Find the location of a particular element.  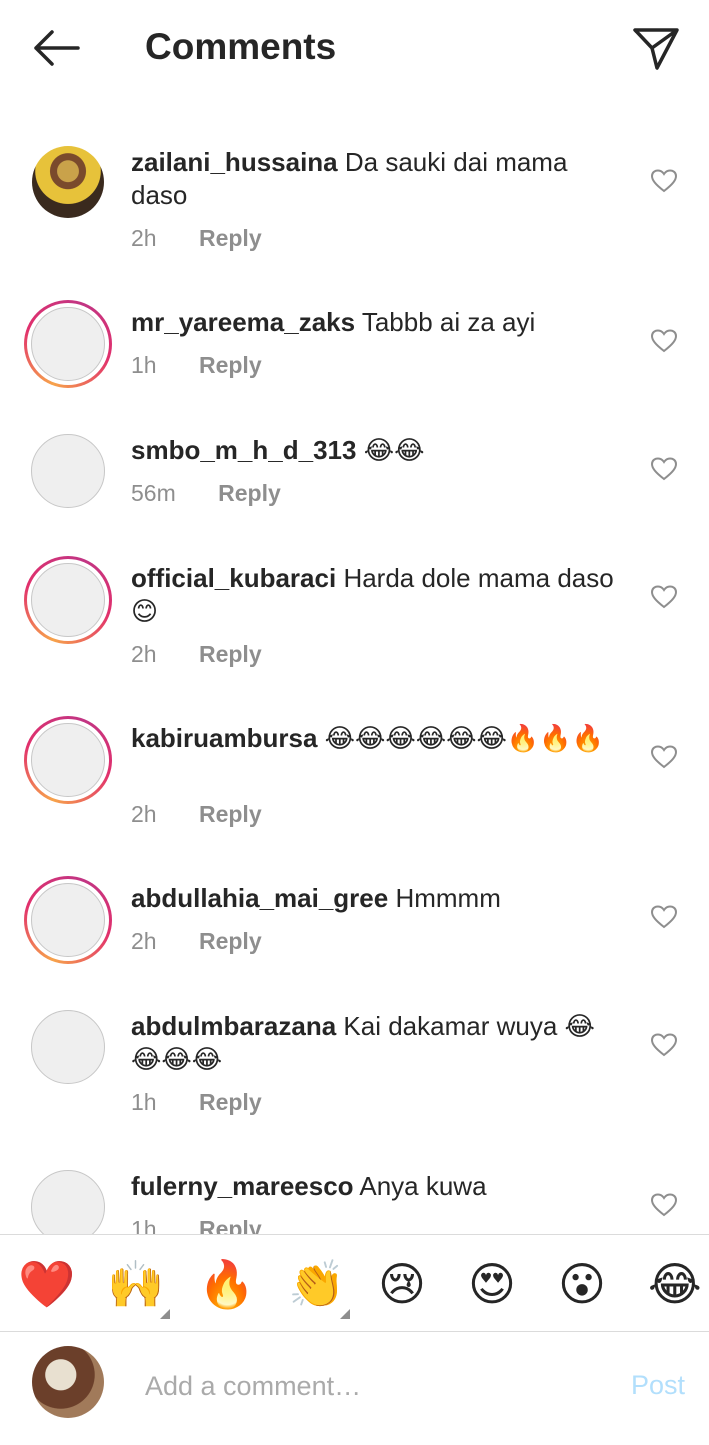

comment-input is located at coordinates (375, 1386).